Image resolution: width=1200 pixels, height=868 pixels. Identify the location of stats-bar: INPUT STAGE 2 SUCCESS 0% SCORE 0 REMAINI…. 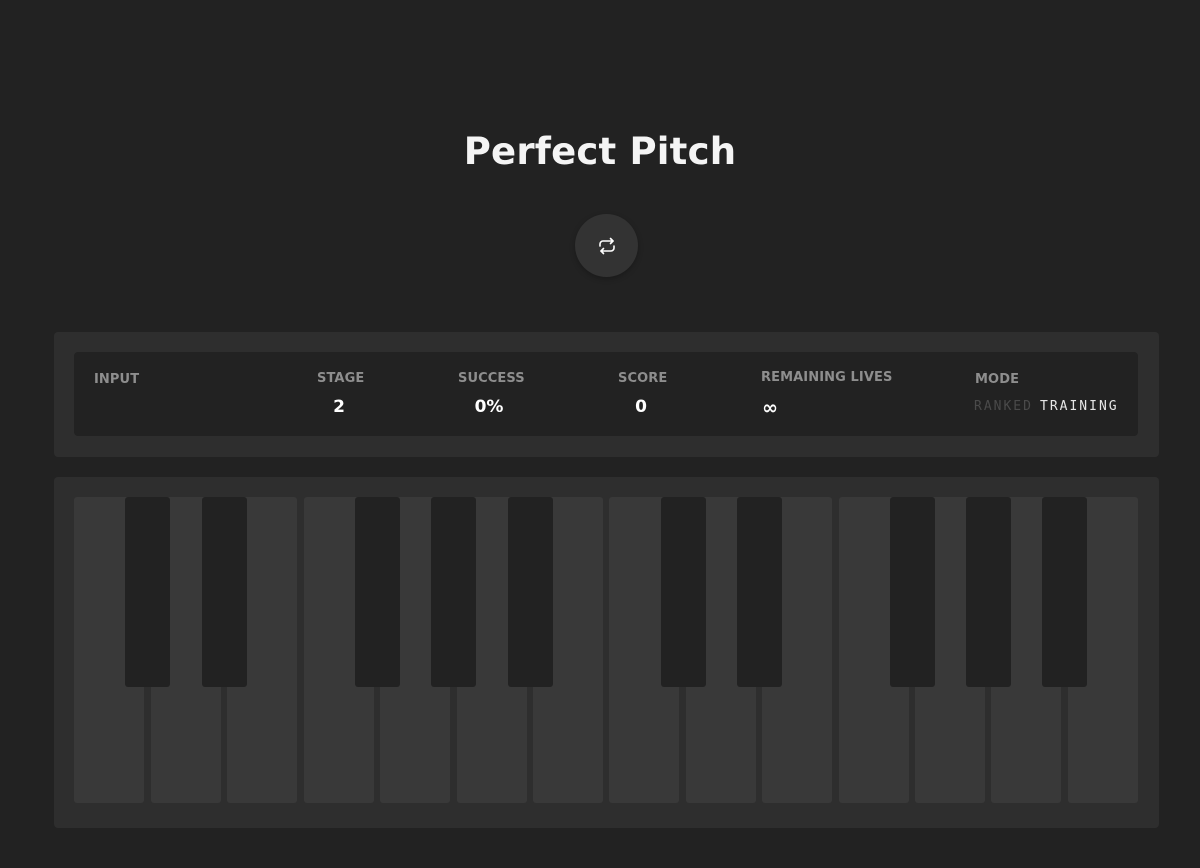
(606, 394).